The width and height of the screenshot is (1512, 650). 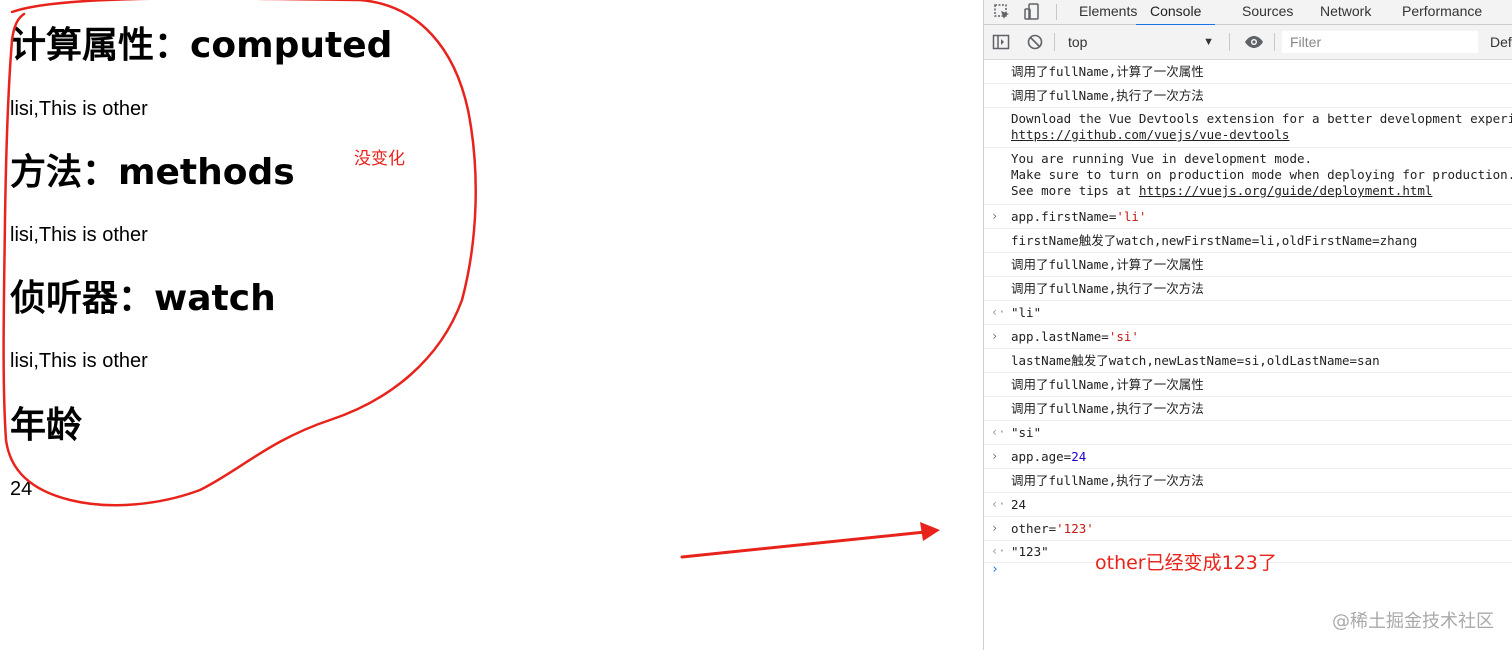 What do you see at coordinates (1108, 12) in the screenshot?
I see `tab-elements: Elements` at bounding box center [1108, 12].